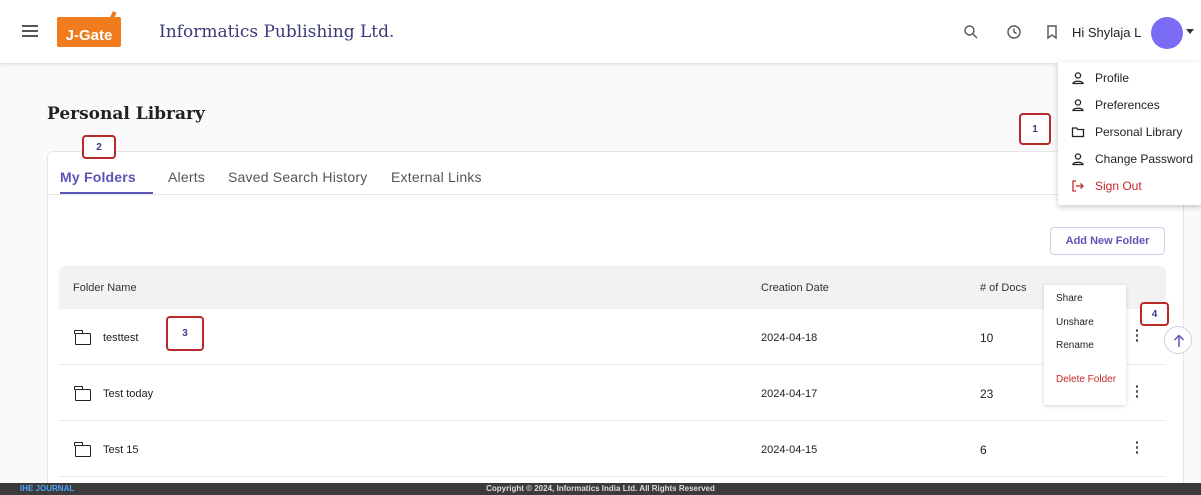 The width and height of the screenshot is (1201, 495). I want to click on sign-out-icon, so click(1078, 186).